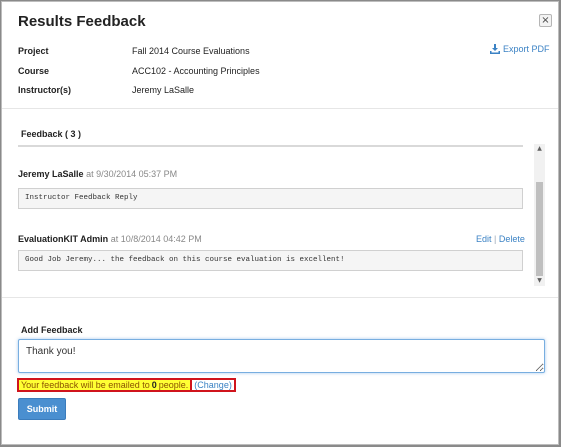 This screenshot has height=447, width=561. I want to click on instructor-value: Jeremy LaSalle, so click(163, 90).